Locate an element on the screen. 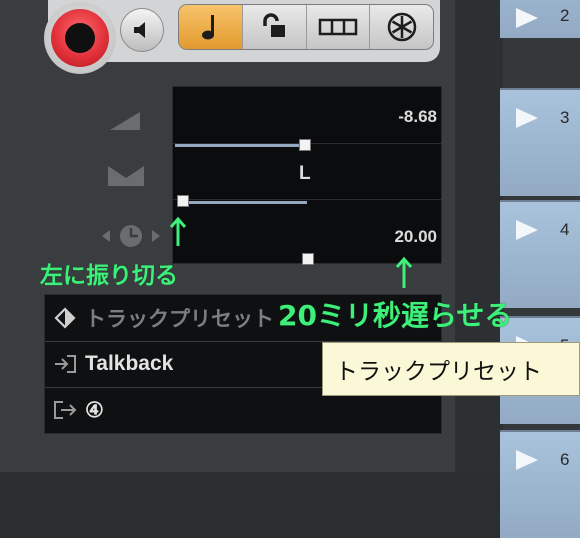 The width and height of the screenshot is (580, 538). unlock-icon is located at coordinates (274, 25).